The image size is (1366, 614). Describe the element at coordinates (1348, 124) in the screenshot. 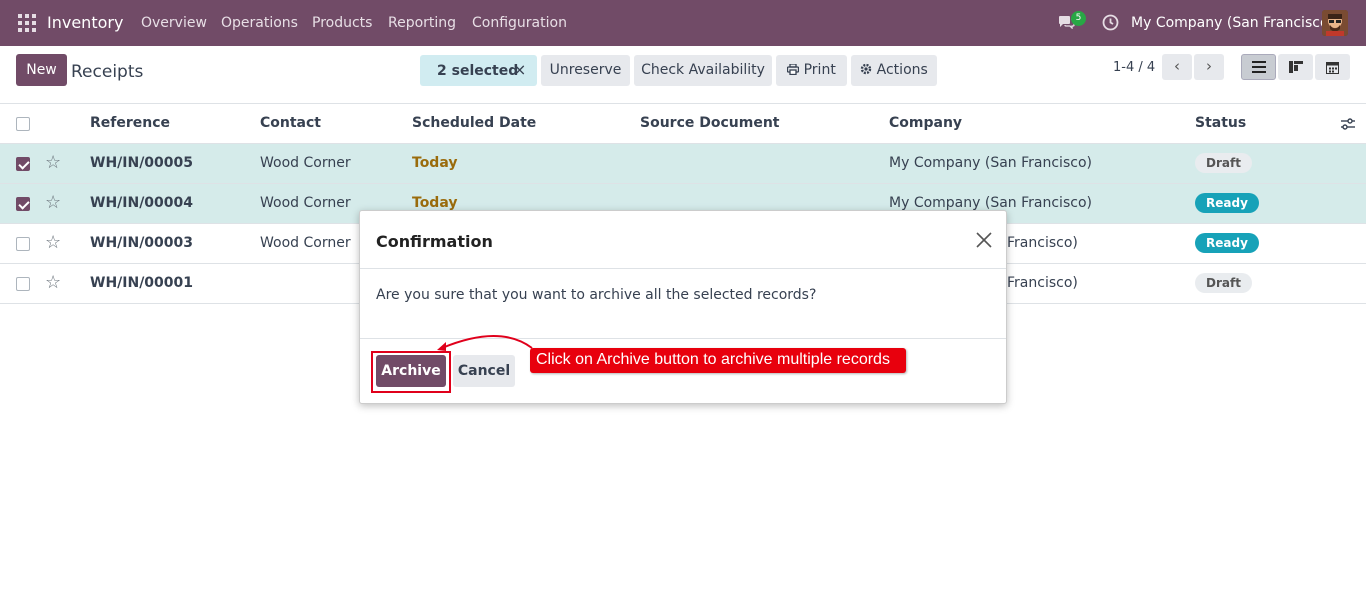

I see `optional-columns-icon` at that location.